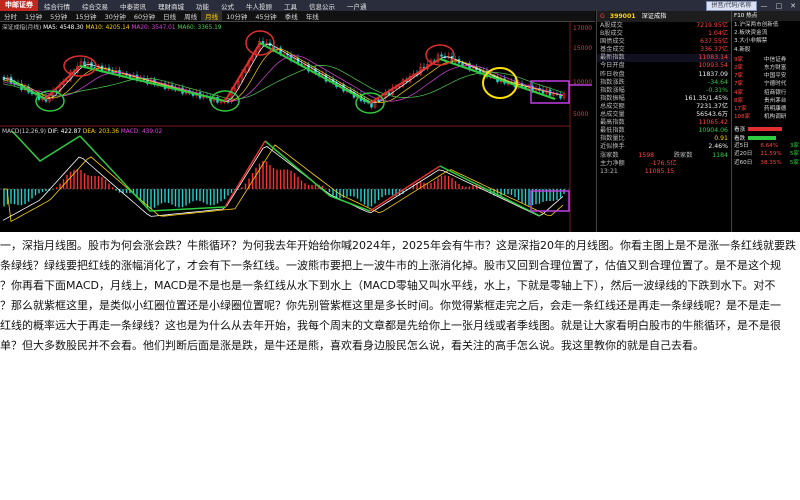 The height and width of the screenshot is (500, 800). Describe the element at coordinates (663, 163) in the screenshot. I see `bottom-value: -176.5亿` at that location.